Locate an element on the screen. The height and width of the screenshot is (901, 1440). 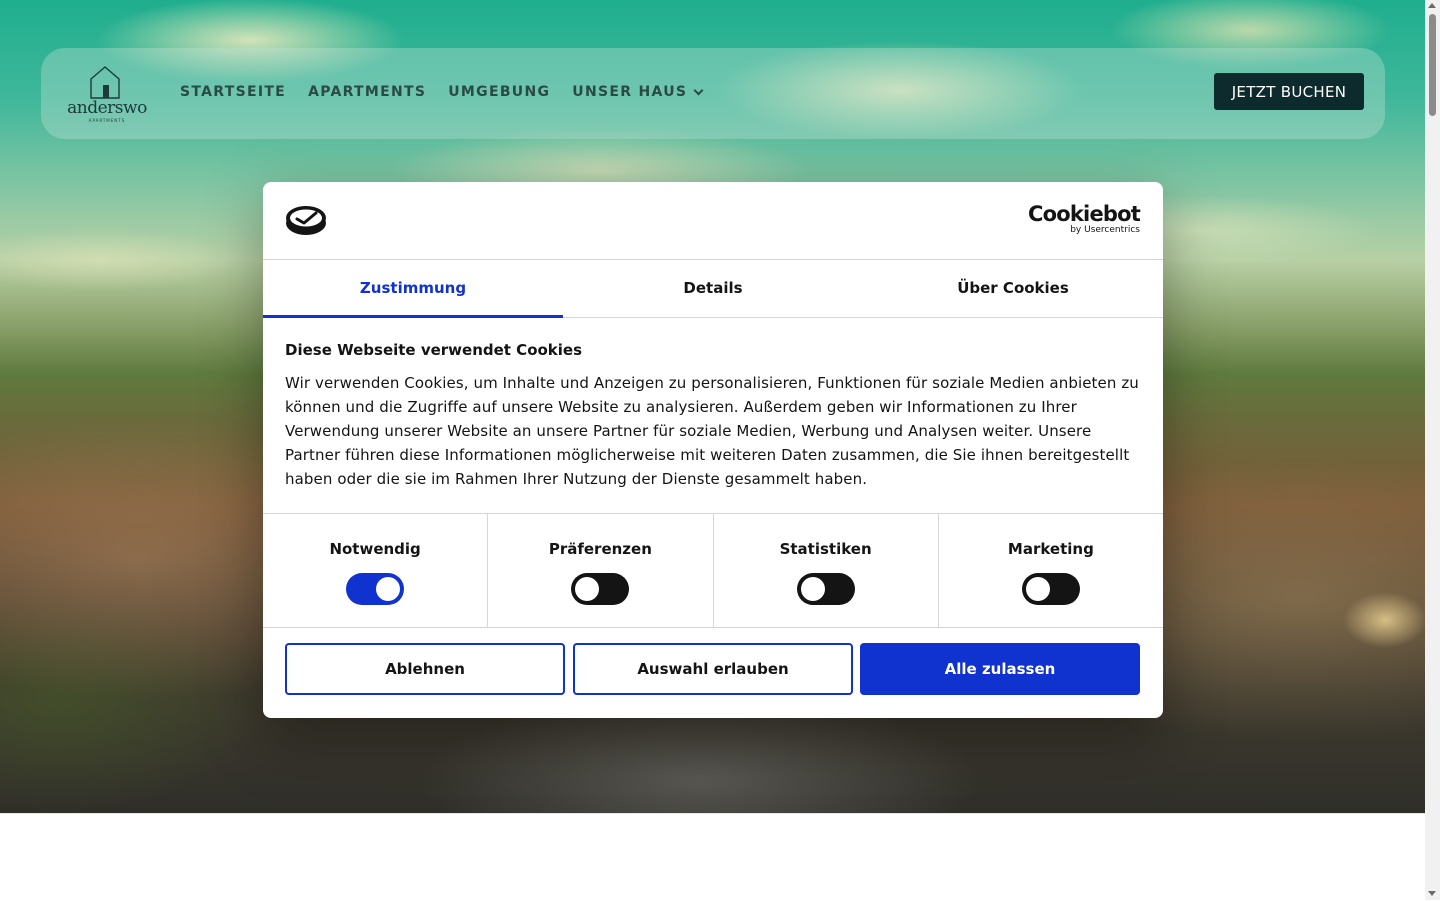
switch-notwendig is located at coordinates (375, 589).